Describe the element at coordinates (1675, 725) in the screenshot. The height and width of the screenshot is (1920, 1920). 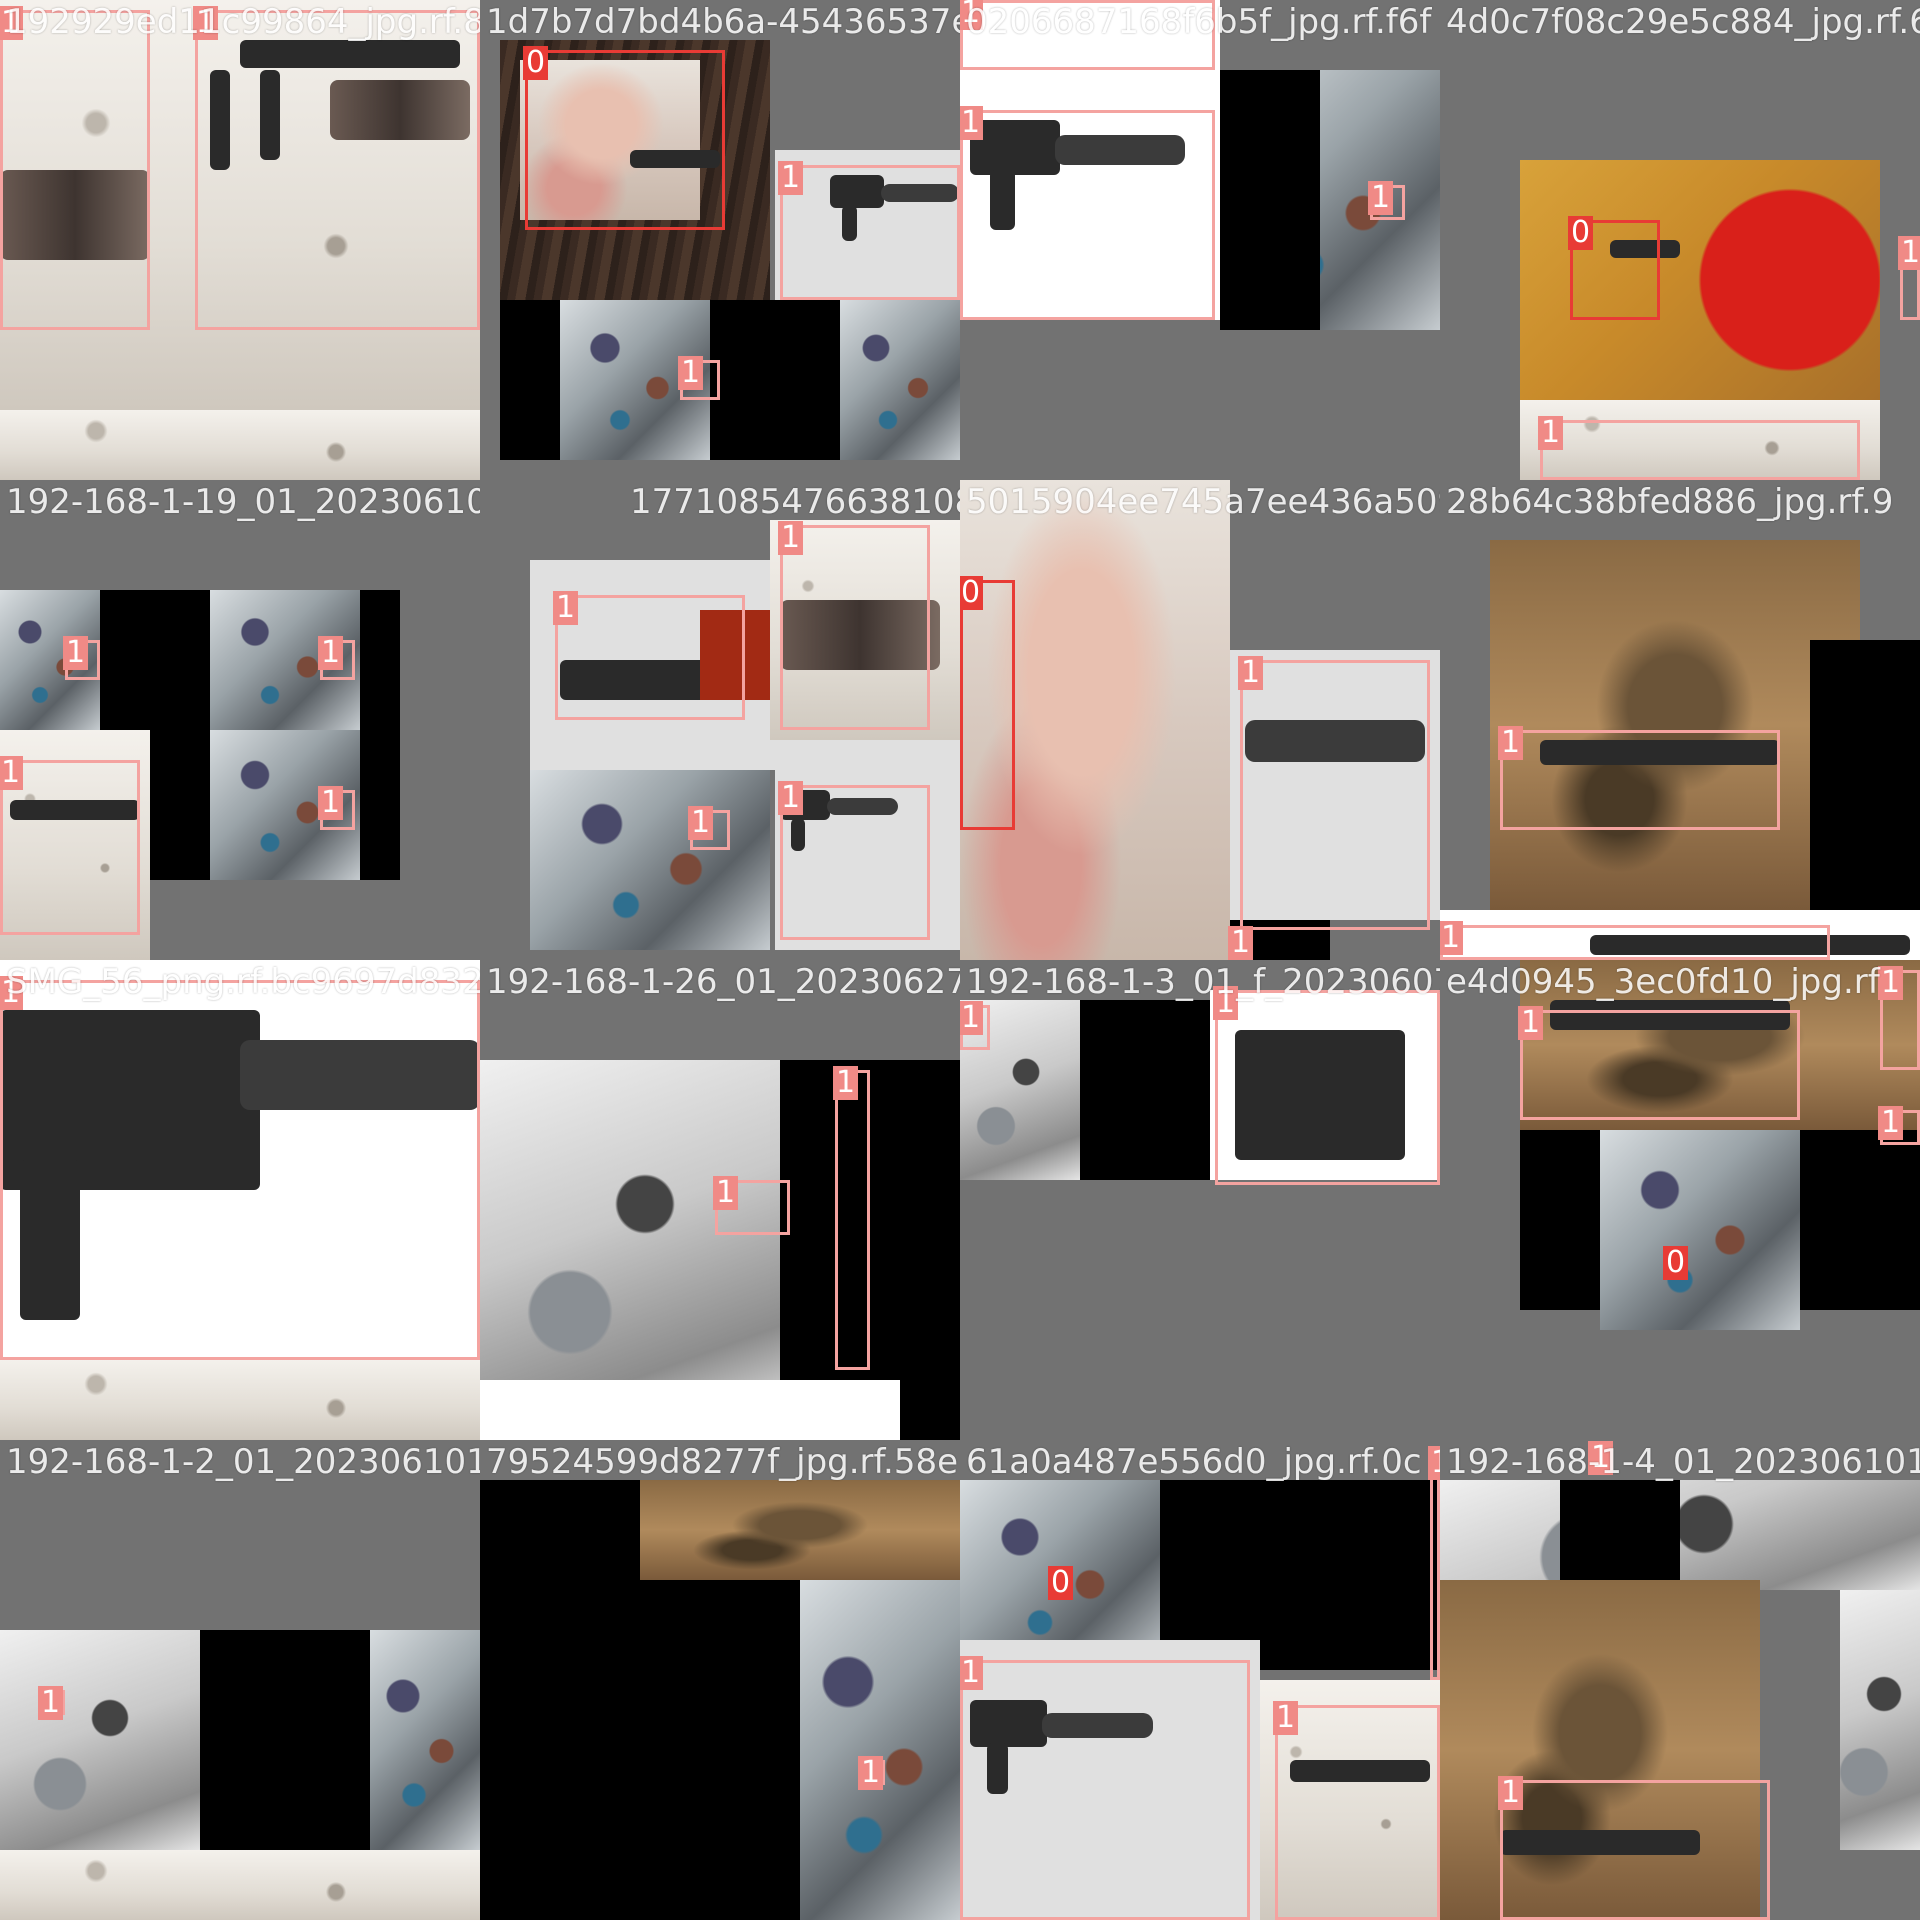
I see `soldier-photo` at that location.